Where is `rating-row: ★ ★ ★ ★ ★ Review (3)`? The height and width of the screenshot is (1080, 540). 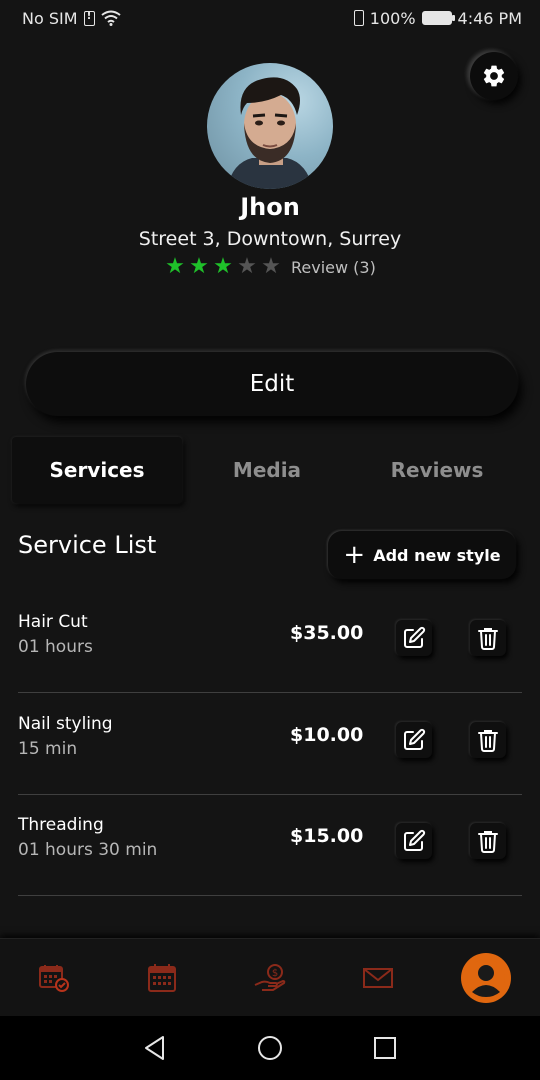 rating-row: ★ ★ ★ ★ ★ Review (3) is located at coordinates (269, 267).